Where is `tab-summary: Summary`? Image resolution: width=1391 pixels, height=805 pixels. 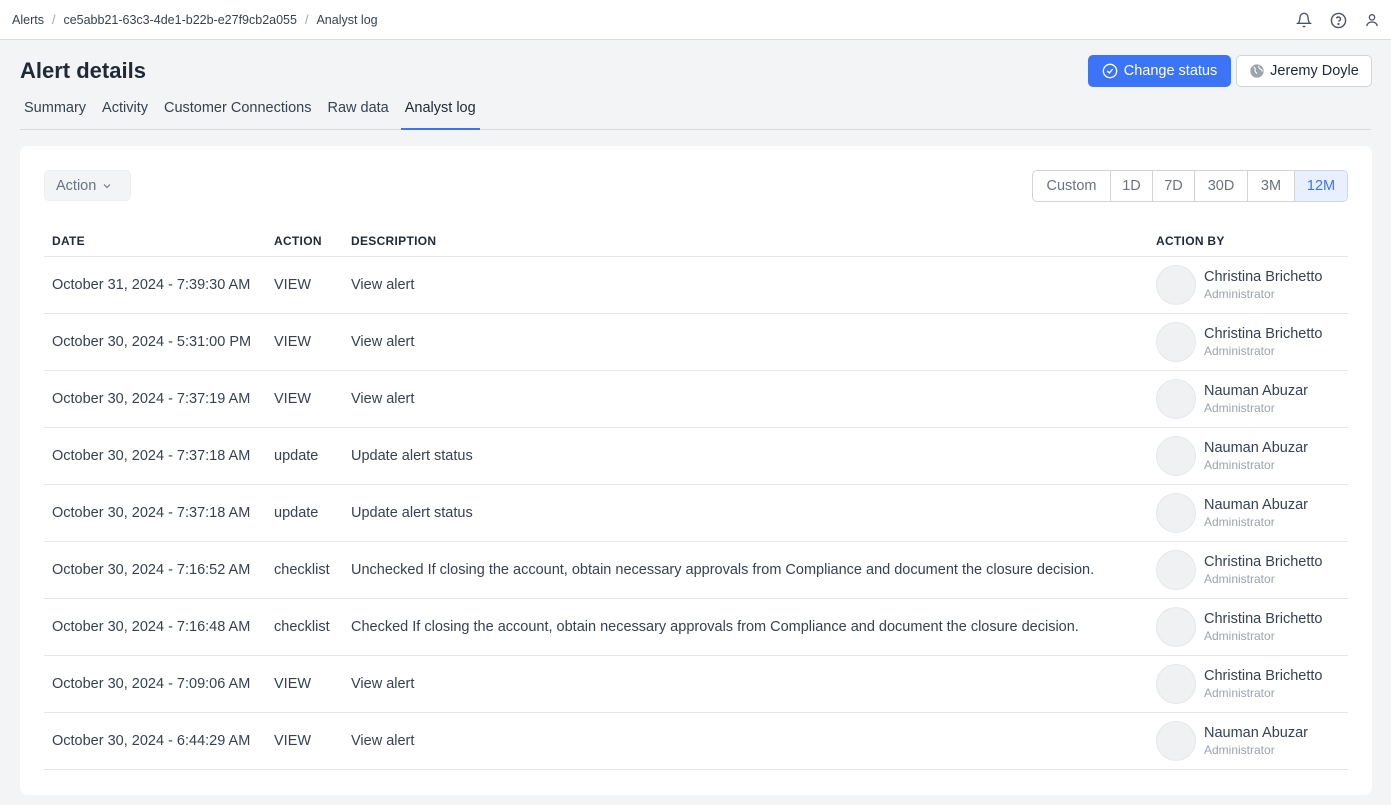 tab-summary: Summary is located at coordinates (55, 113).